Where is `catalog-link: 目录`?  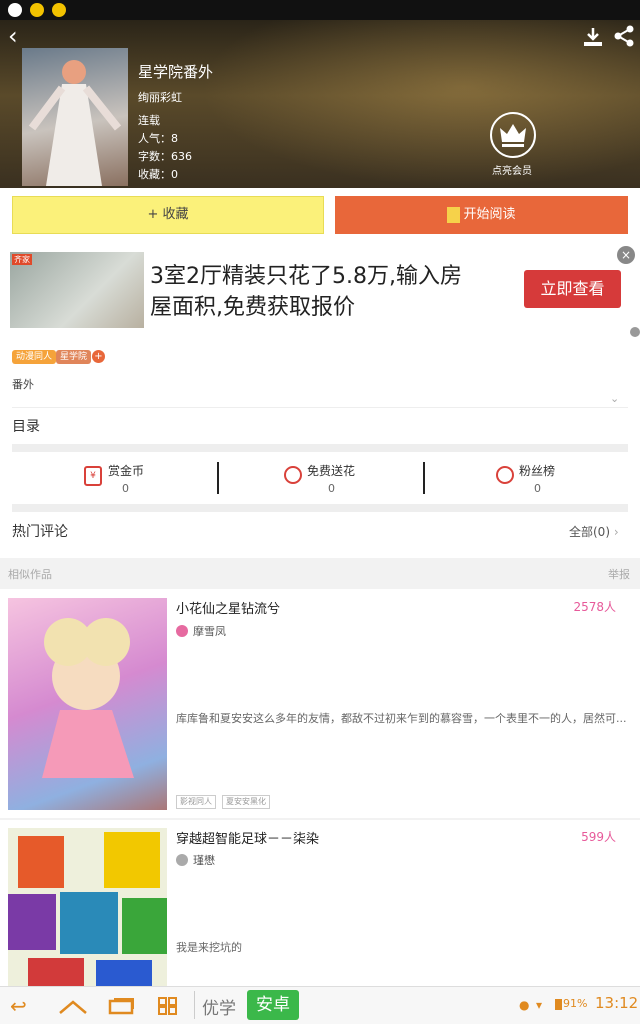
catalog-link: 目录 is located at coordinates (26, 426).